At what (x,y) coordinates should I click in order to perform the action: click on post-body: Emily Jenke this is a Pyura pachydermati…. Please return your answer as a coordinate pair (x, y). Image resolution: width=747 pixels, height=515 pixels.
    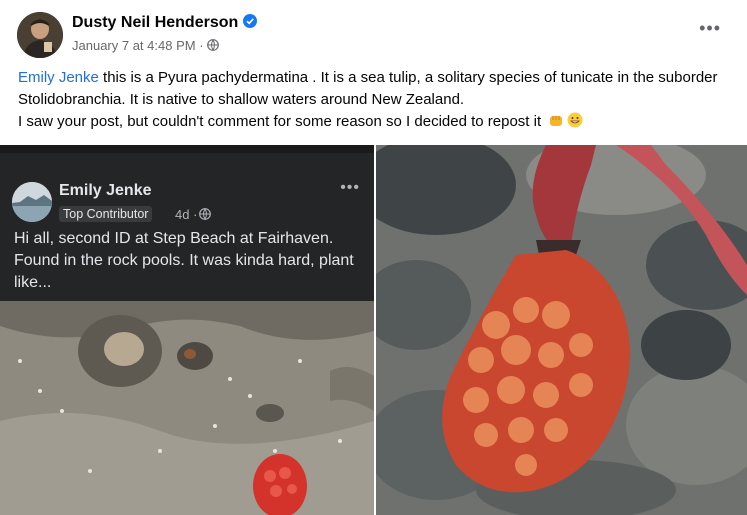
    Looking at the image, I should click on (375, 100).